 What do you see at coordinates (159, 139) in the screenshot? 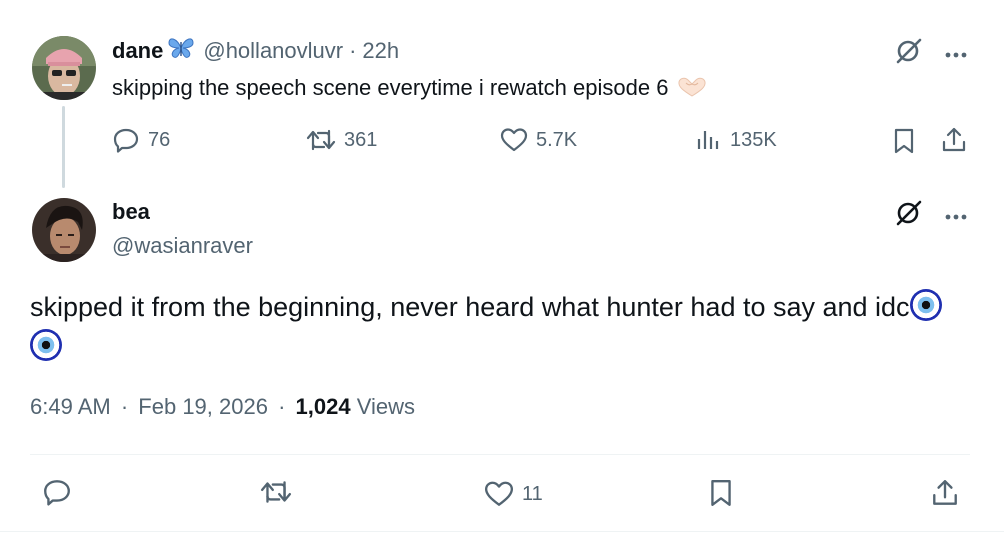
I see `reply-count: 76` at bounding box center [159, 139].